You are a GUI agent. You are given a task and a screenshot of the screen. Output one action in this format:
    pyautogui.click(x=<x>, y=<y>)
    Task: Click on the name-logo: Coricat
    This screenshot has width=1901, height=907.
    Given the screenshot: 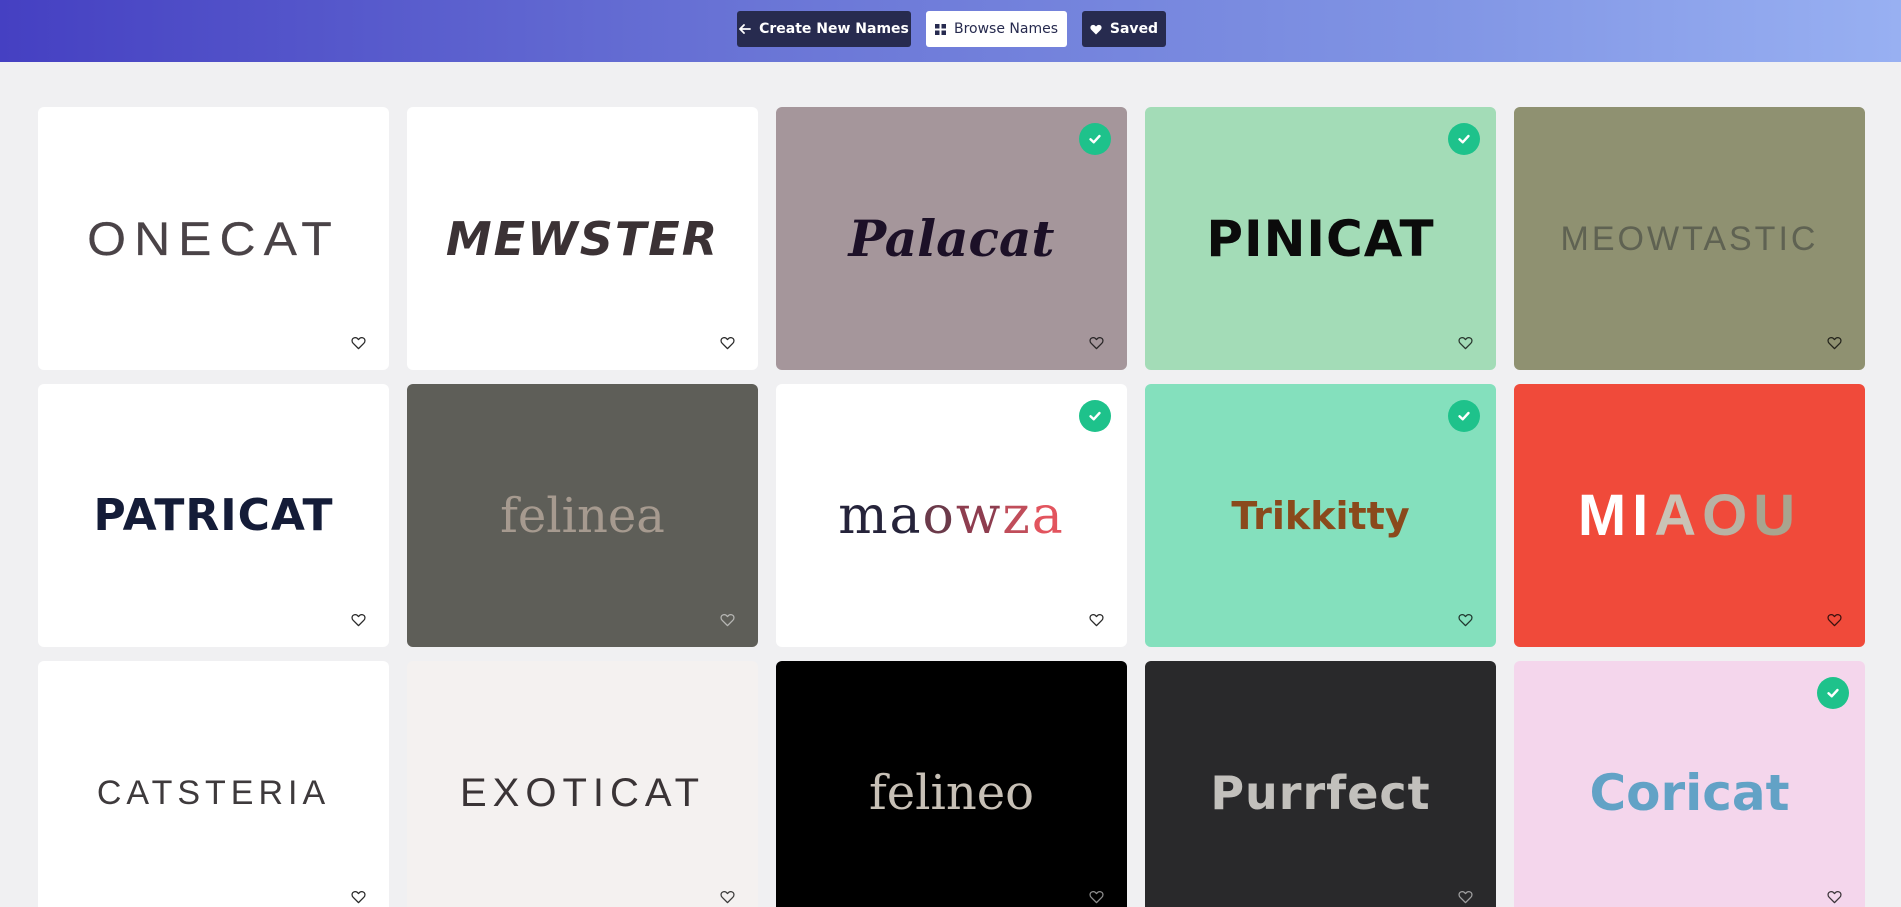 What is the action you would take?
    pyautogui.click(x=1689, y=792)
    